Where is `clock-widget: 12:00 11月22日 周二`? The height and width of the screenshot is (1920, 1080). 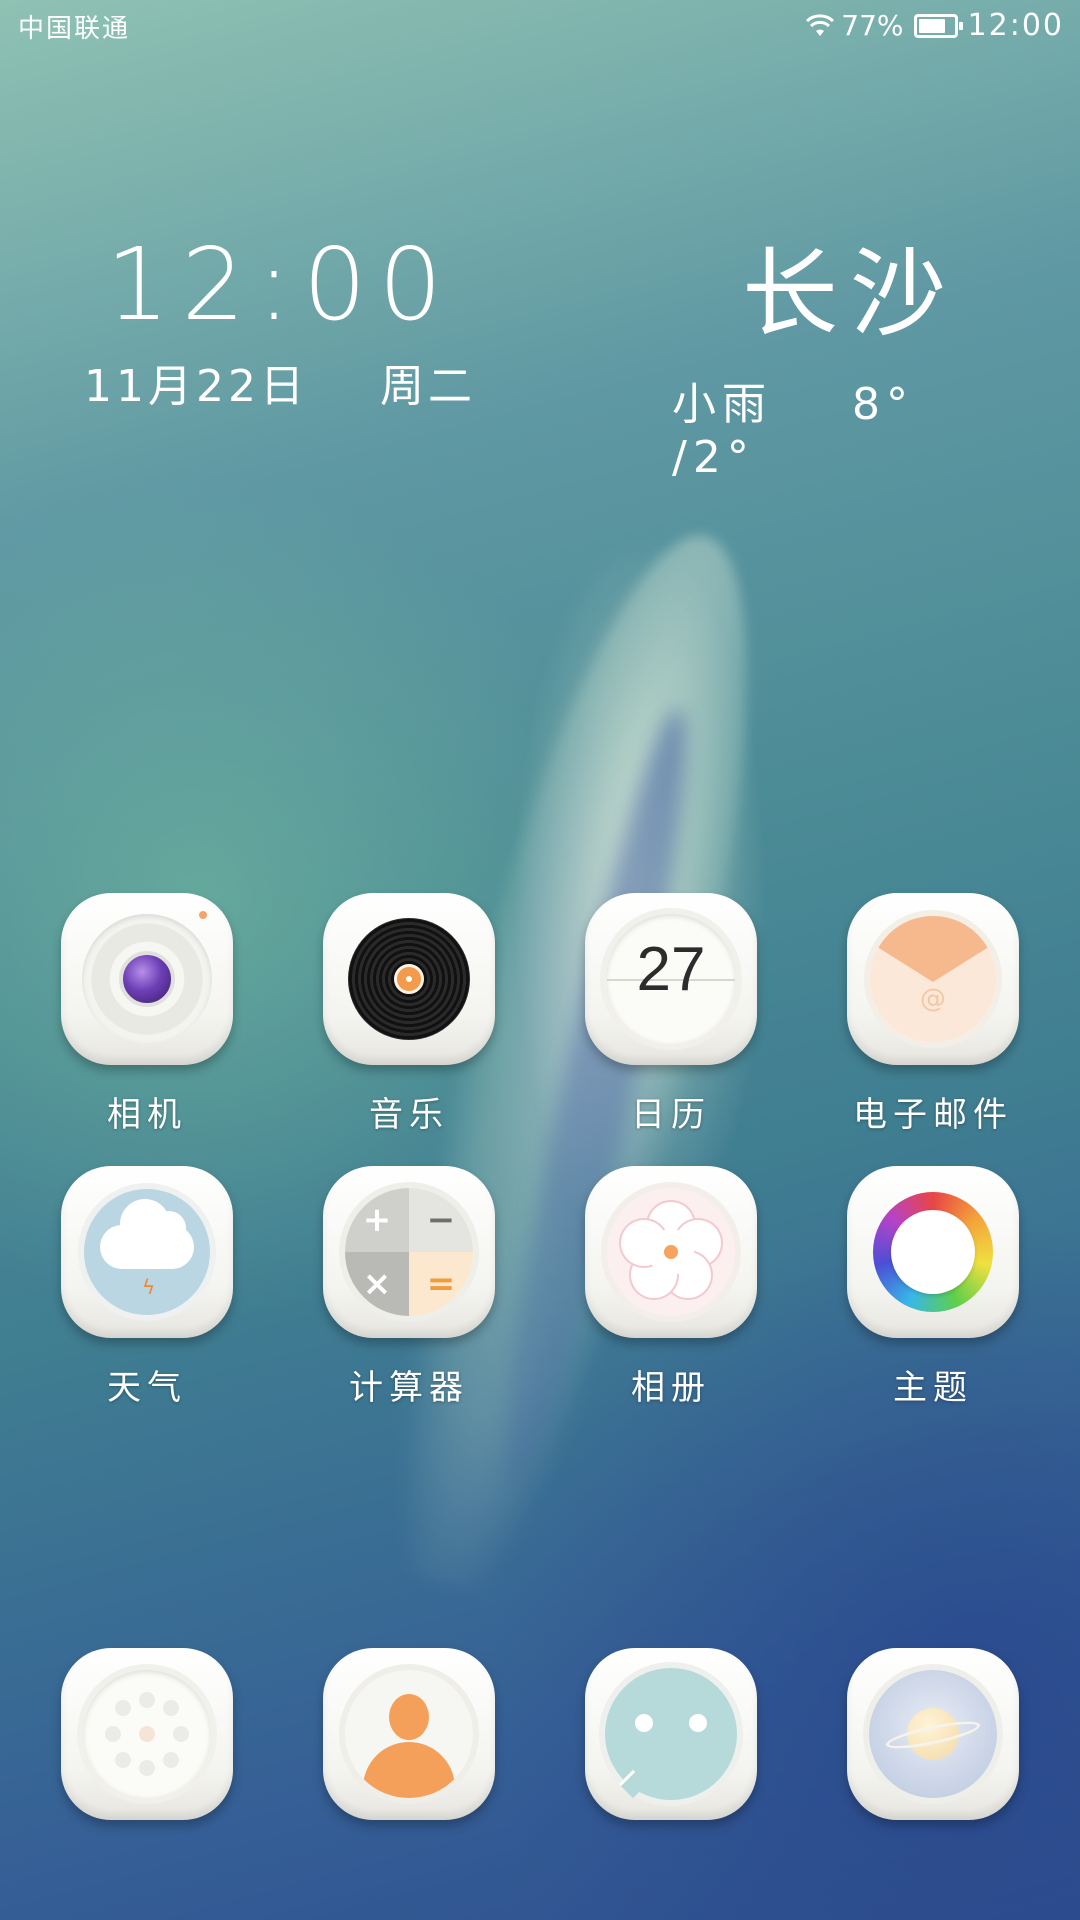 clock-widget: 12:00 11月22日 周二 is located at coordinates (280, 322).